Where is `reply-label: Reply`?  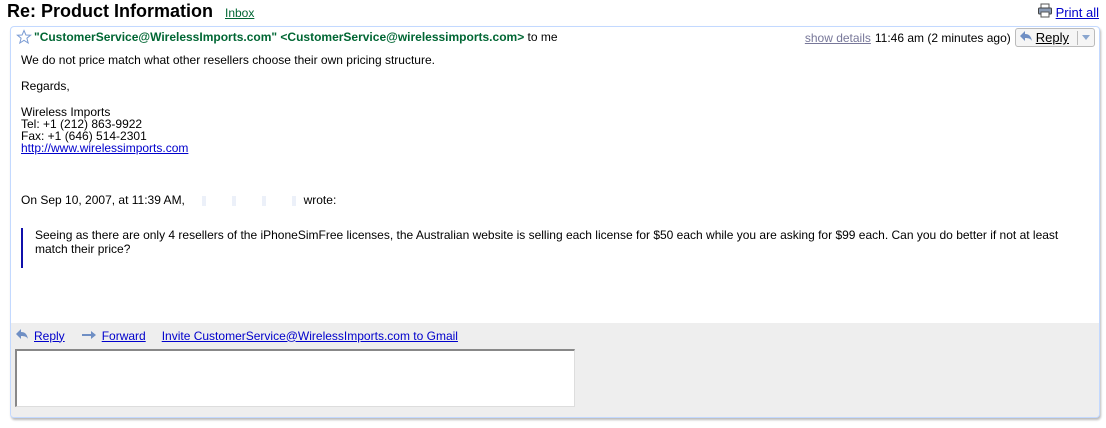 reply-label: Reply is located at coordinates (1052, 37).